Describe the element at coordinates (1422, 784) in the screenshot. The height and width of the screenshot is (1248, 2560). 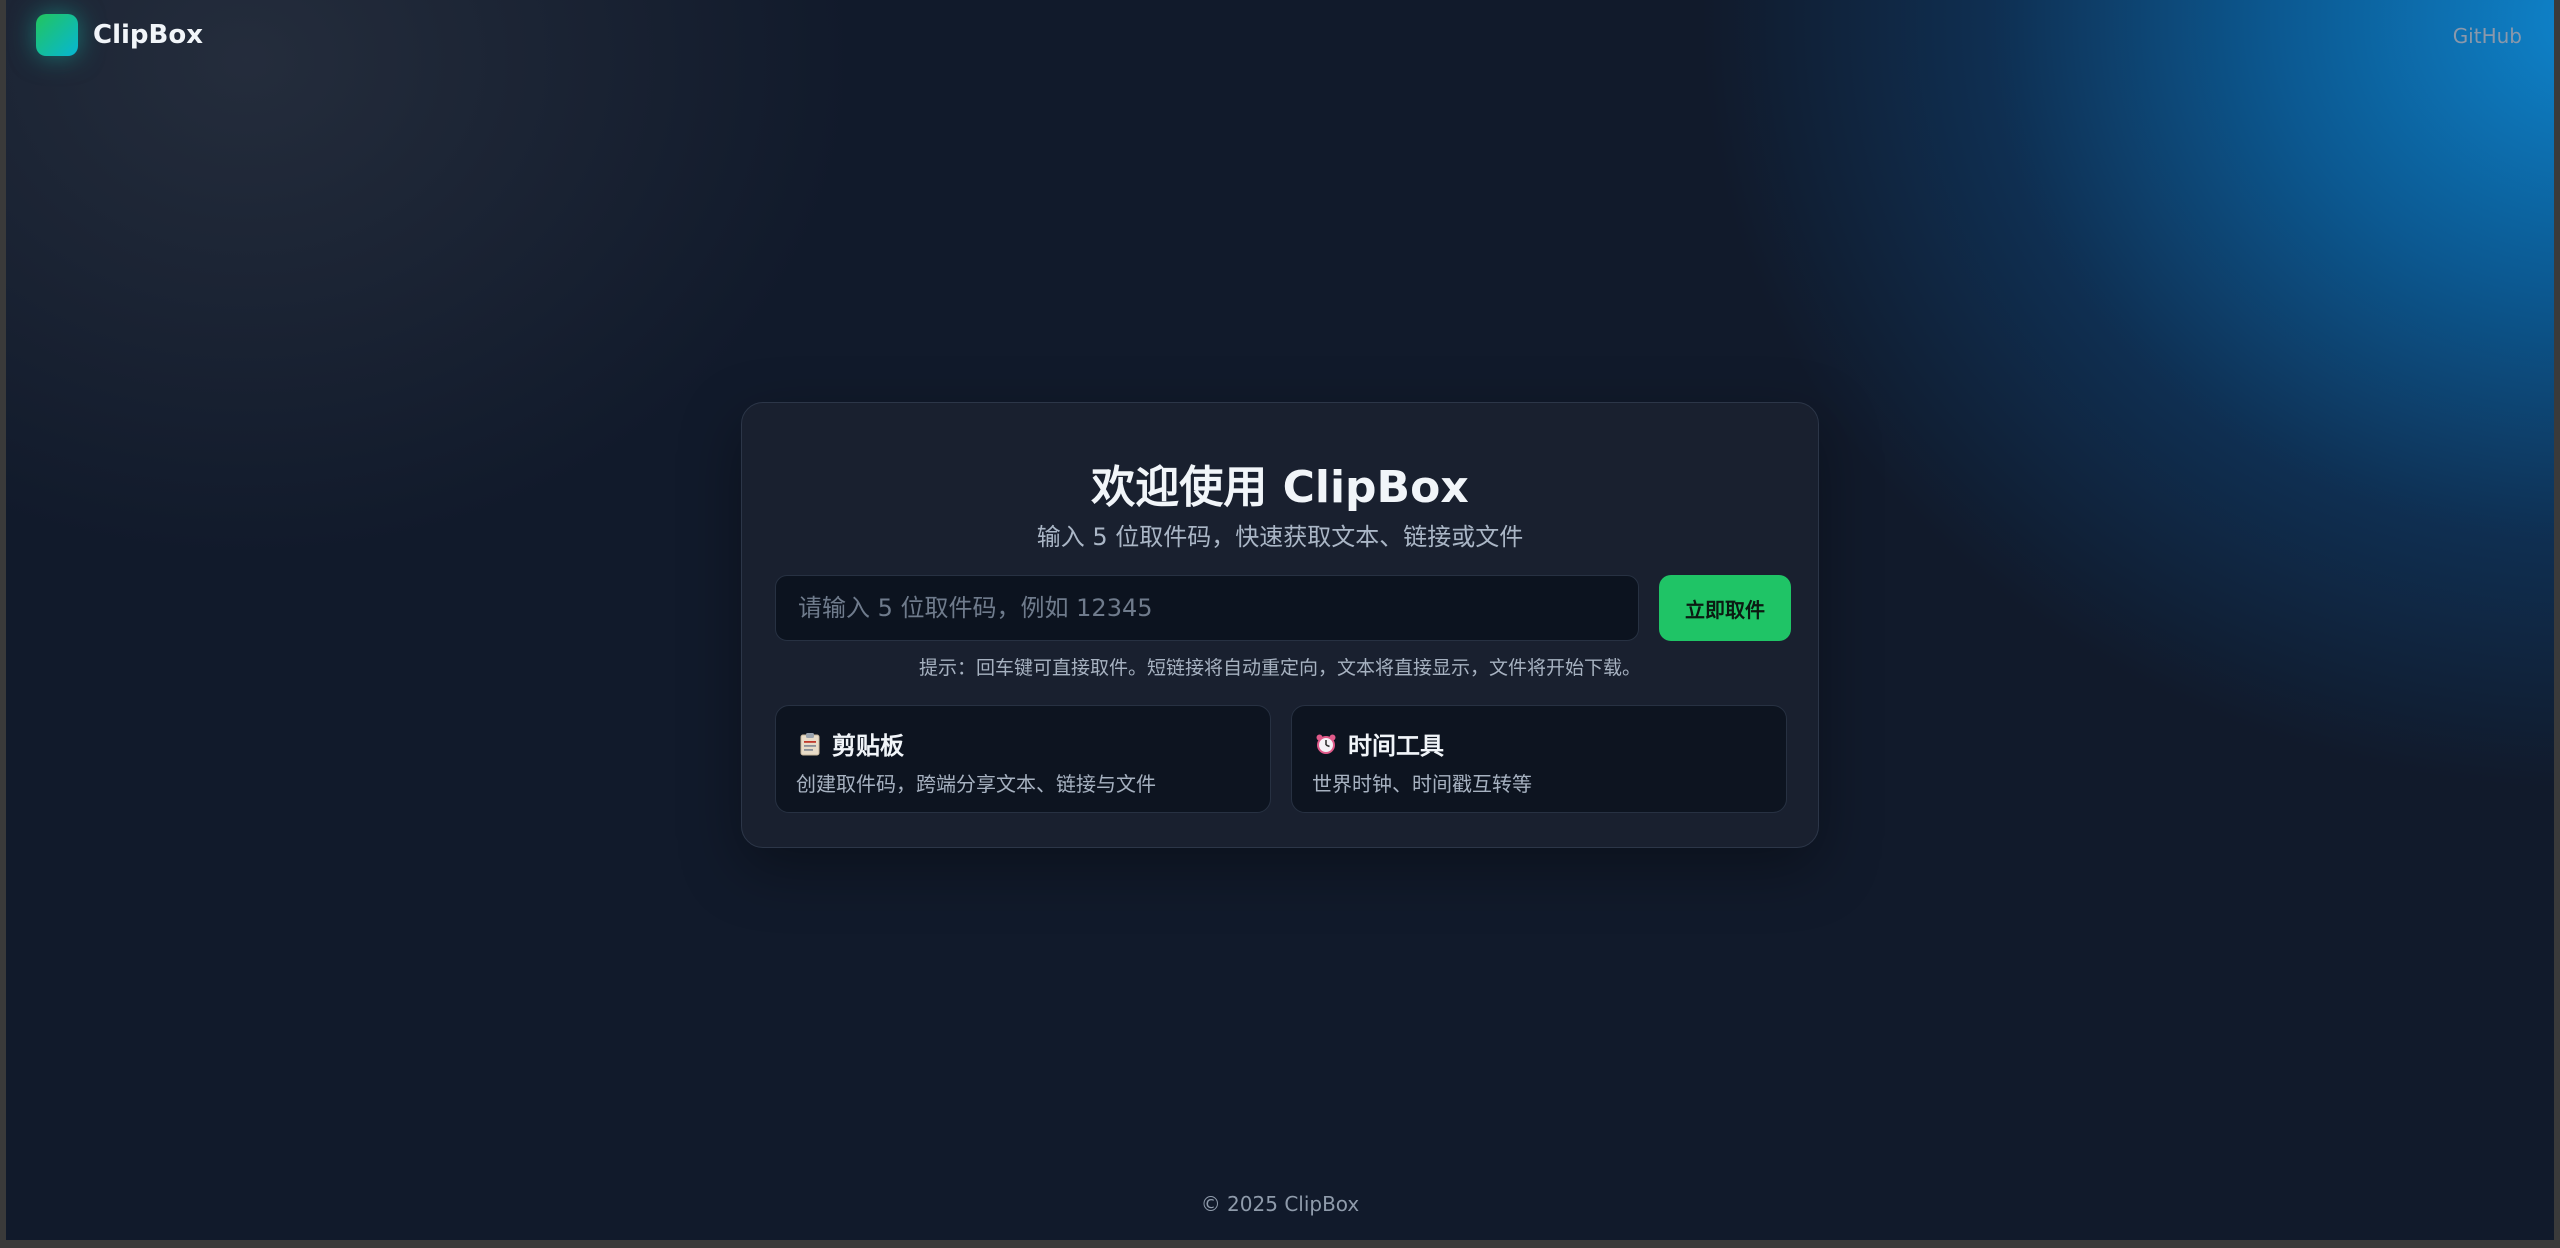
I see `tool-card-description: 世界时钟、时间戳互转等` at that location.